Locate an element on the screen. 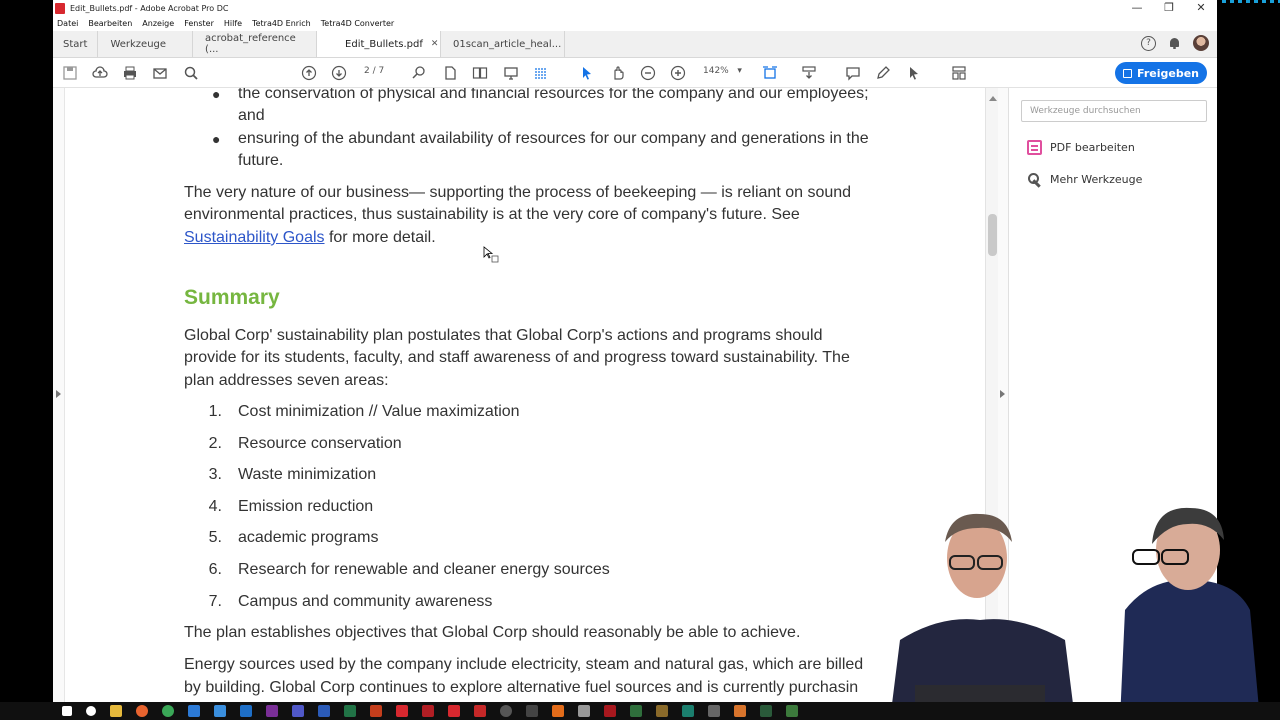 The image size is (1280, 720). mail-icon is located at coordinates (160, 73).